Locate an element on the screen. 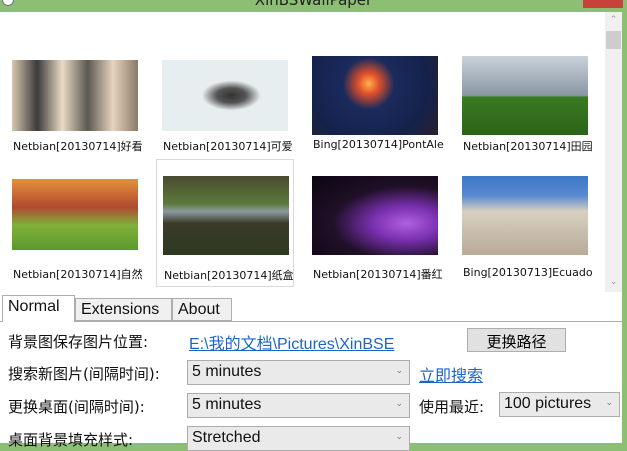 This screenshot has height=451, width=627. tab-bar: Normal Extensions About is located at coordinates (311, 308).